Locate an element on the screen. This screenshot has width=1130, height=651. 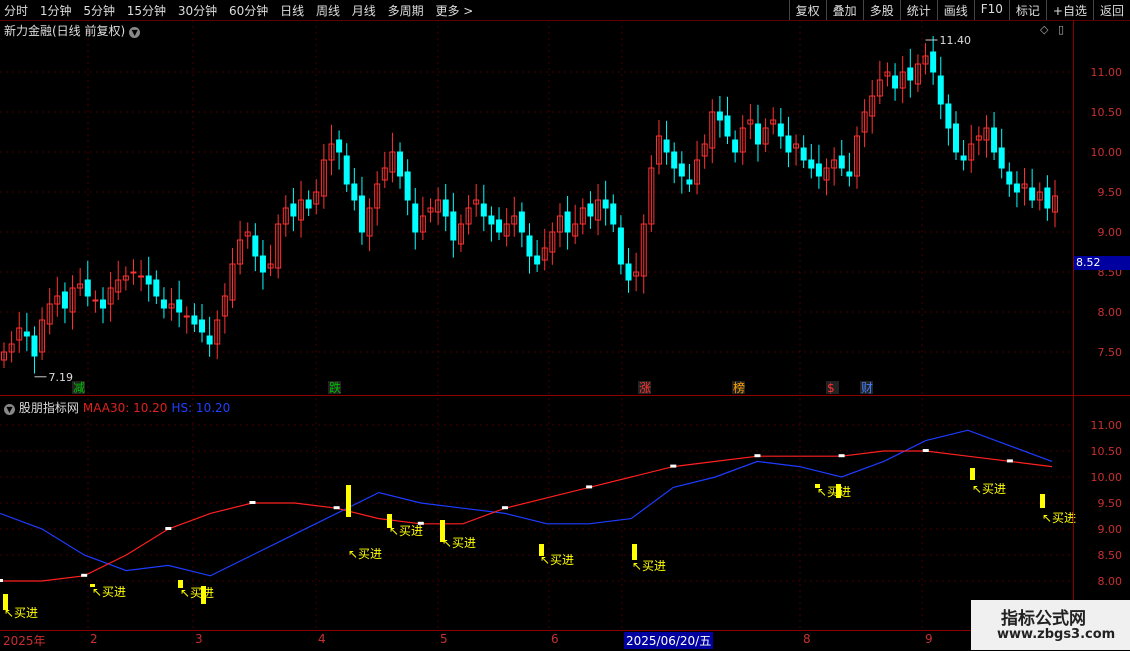
date-label: 6 is located at coordinates (555, 639).